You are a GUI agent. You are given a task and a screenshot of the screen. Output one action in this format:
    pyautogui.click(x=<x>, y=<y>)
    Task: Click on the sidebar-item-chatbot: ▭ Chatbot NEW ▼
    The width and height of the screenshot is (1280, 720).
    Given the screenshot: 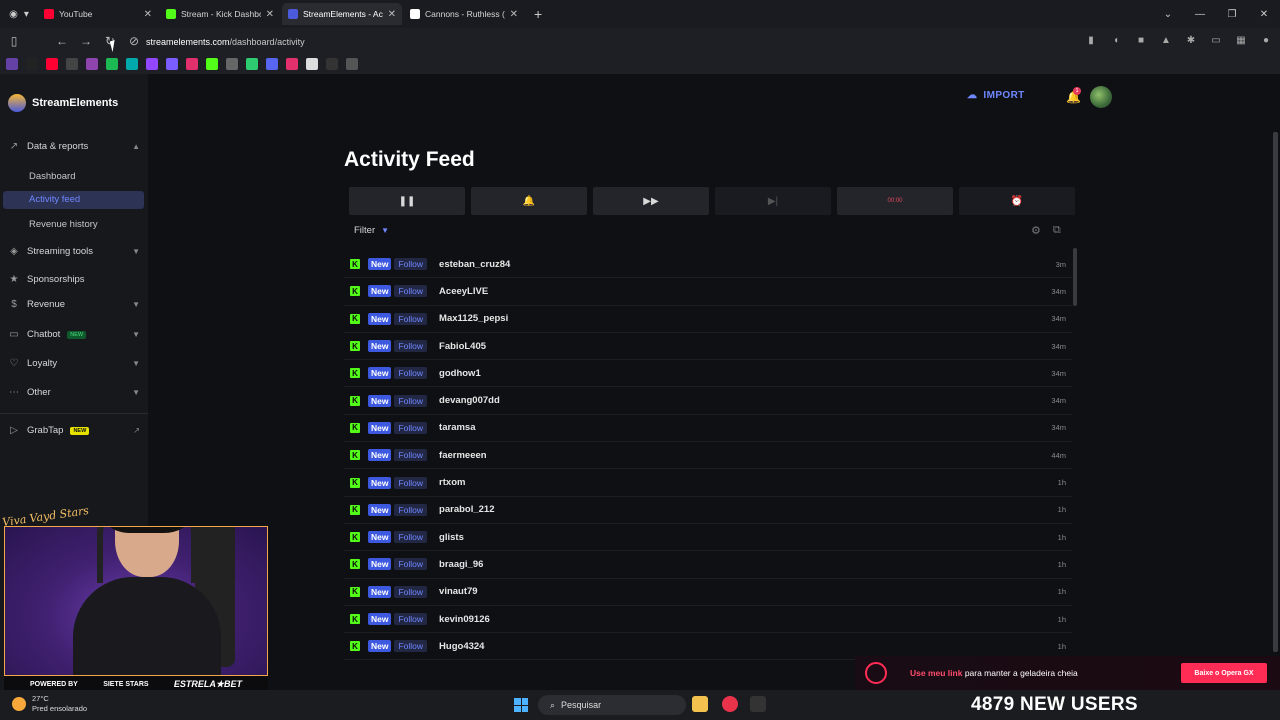 What is the action you would take?
    pyautogui.click(x=74, y=334)
    